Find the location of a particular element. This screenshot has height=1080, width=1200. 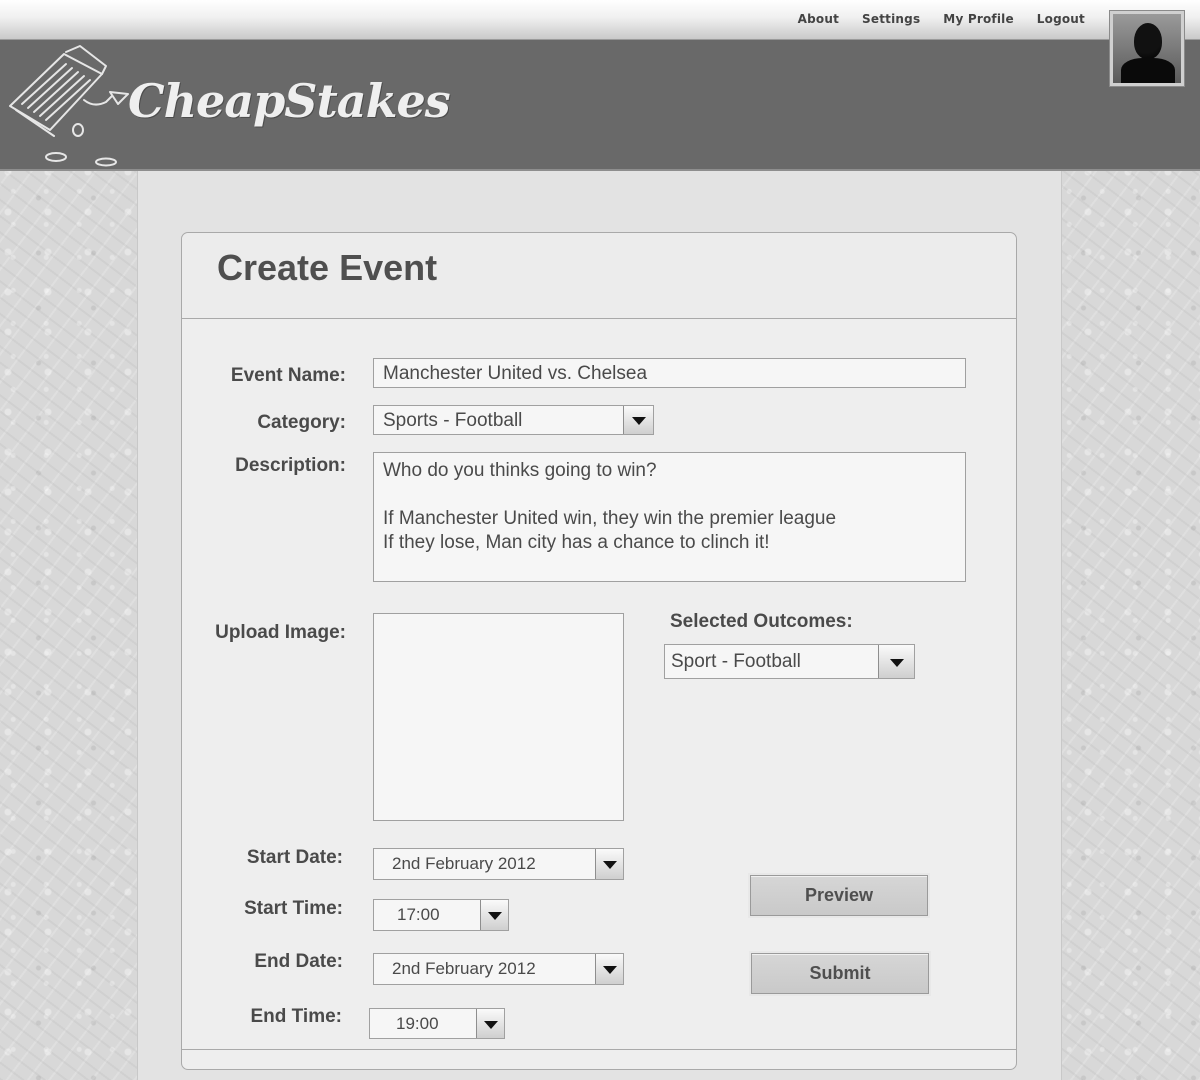

top-nav: About Settings My Profile Logout is located at coordinates (930, 19).